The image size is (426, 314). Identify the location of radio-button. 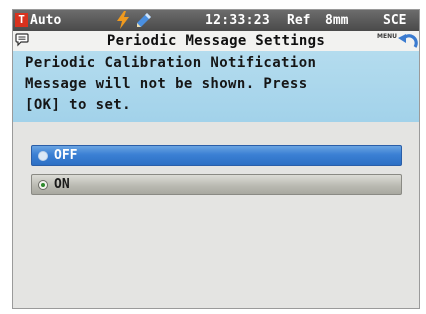
(43, 156).